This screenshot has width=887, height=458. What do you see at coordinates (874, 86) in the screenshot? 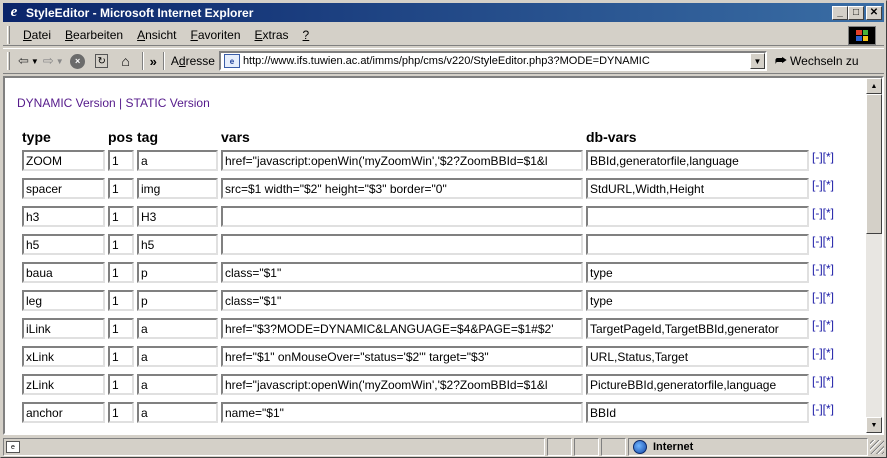
I see `scroll-up-button: ▲` at bounding box center [874, 86].